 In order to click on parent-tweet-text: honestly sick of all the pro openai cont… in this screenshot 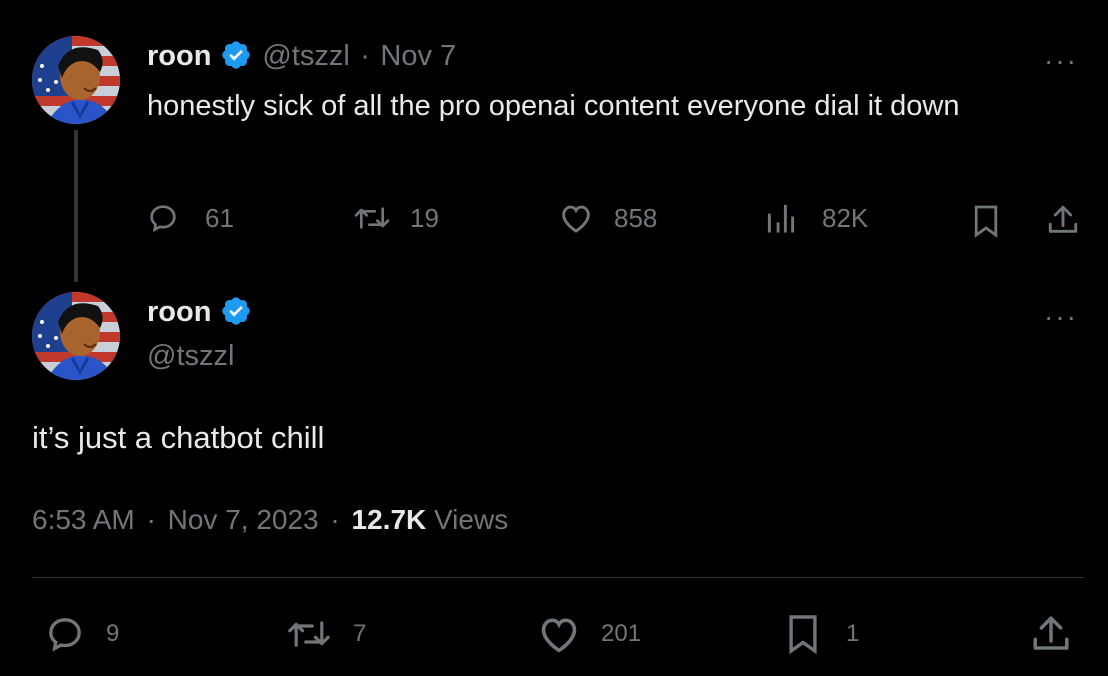, I will do `click(553, 106)`.